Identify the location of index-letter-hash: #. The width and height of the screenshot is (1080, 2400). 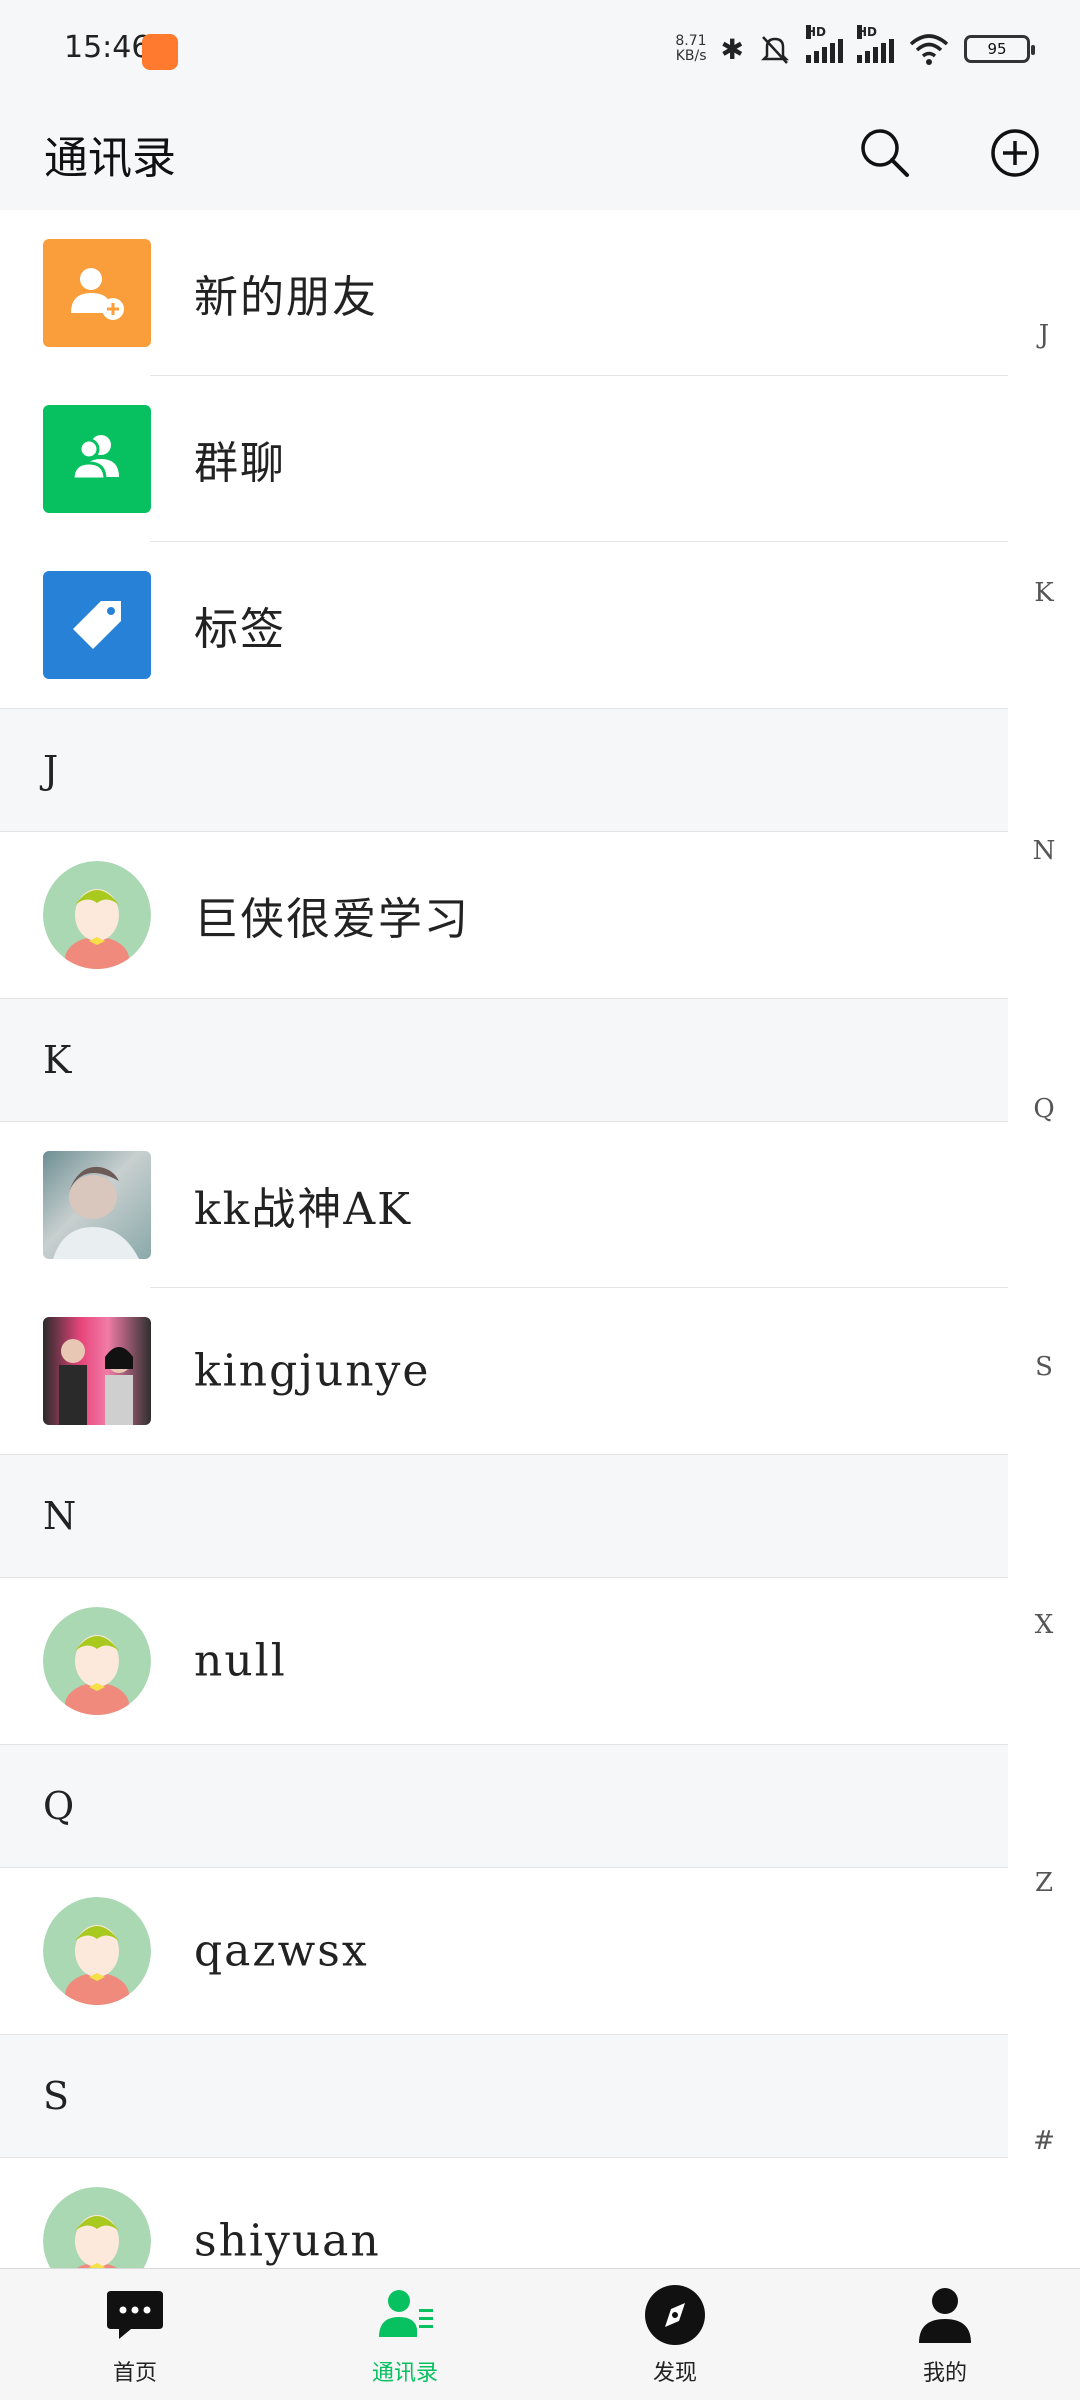
(1044, 2141).